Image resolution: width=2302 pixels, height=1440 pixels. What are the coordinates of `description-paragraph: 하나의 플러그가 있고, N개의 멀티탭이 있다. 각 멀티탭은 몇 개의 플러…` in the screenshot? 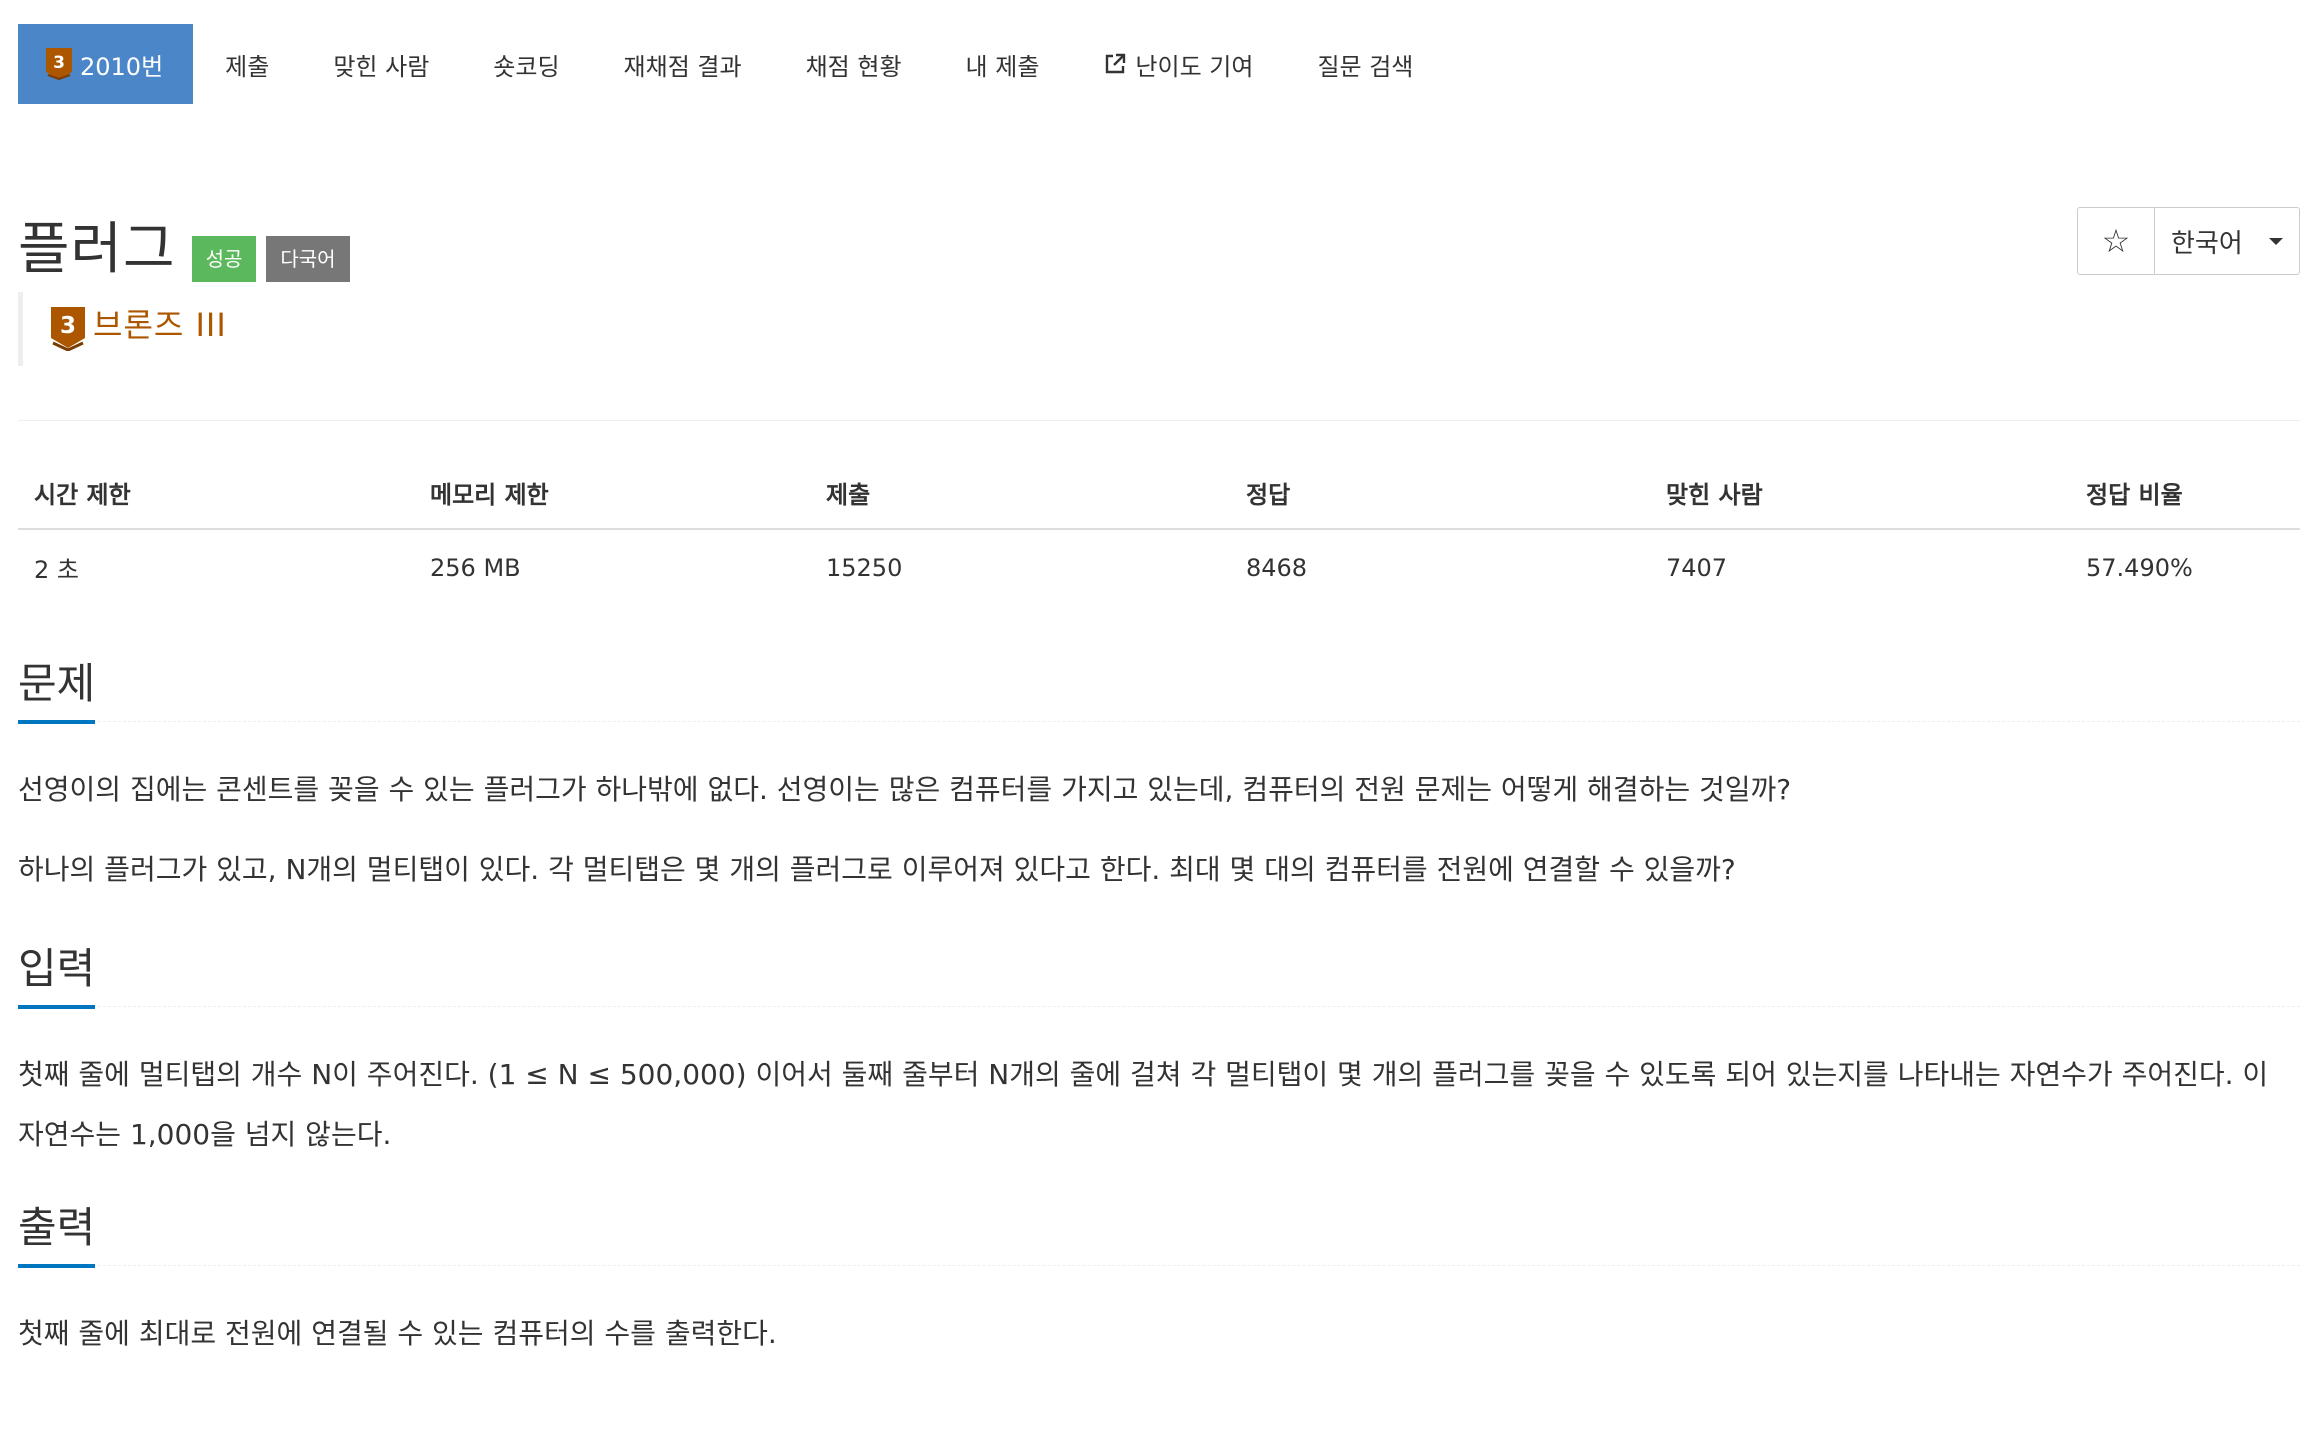 It's located at (877, 869).